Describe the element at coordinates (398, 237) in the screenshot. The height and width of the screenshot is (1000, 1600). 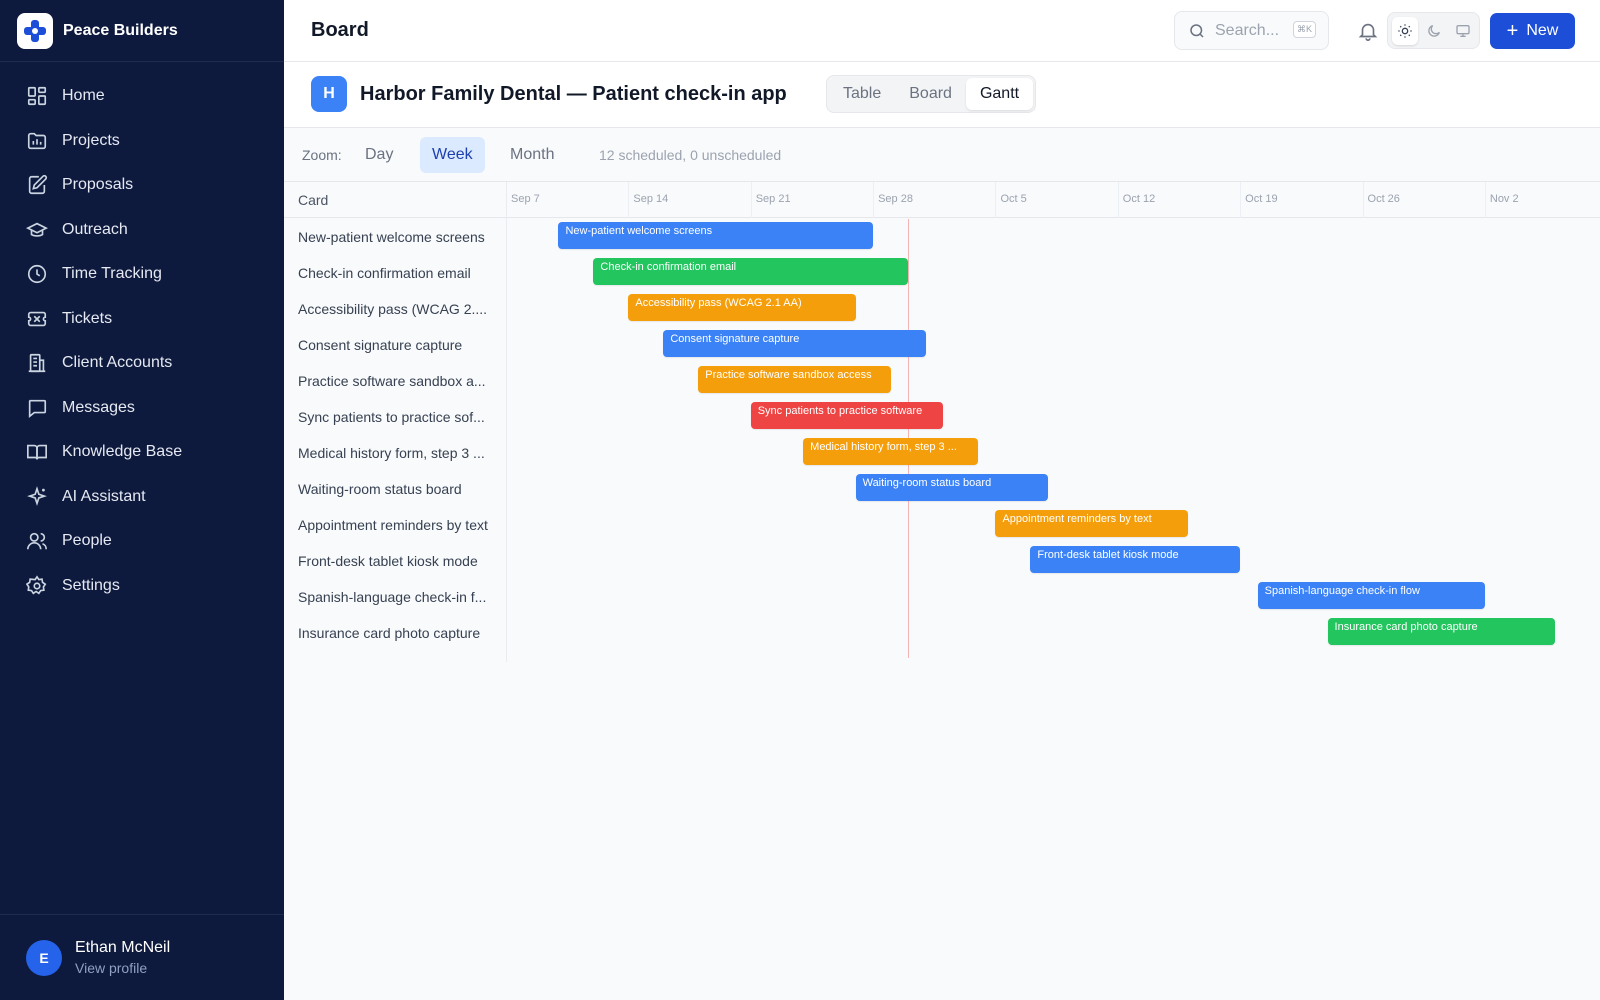
I see `task-row-label: New-patient welcome screens` at that location.